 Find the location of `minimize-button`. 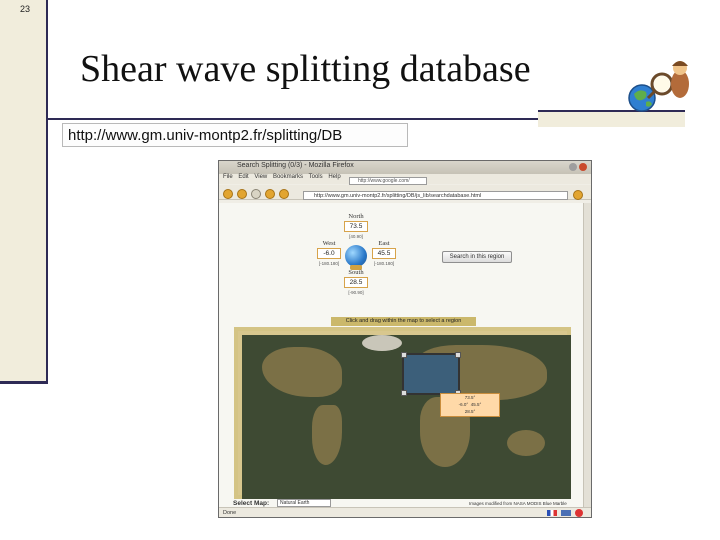

minimize-button is located at coordinates (573, 167).